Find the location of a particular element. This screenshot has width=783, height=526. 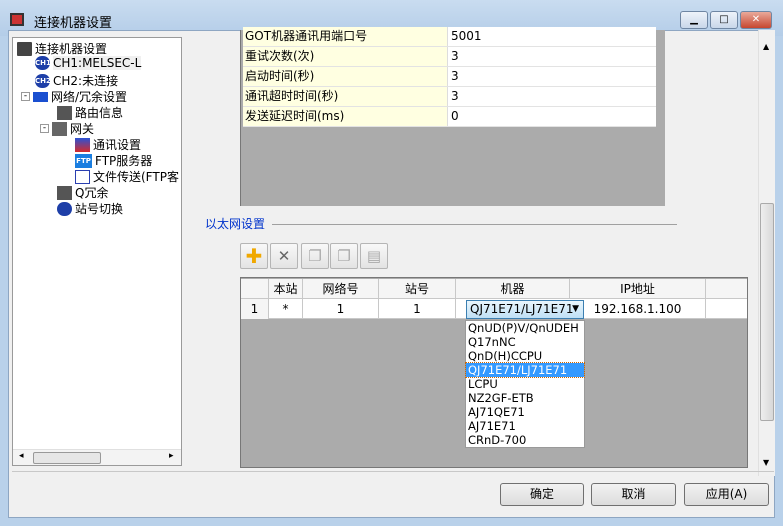

gateway-icon is located at coordinates (59, 128).